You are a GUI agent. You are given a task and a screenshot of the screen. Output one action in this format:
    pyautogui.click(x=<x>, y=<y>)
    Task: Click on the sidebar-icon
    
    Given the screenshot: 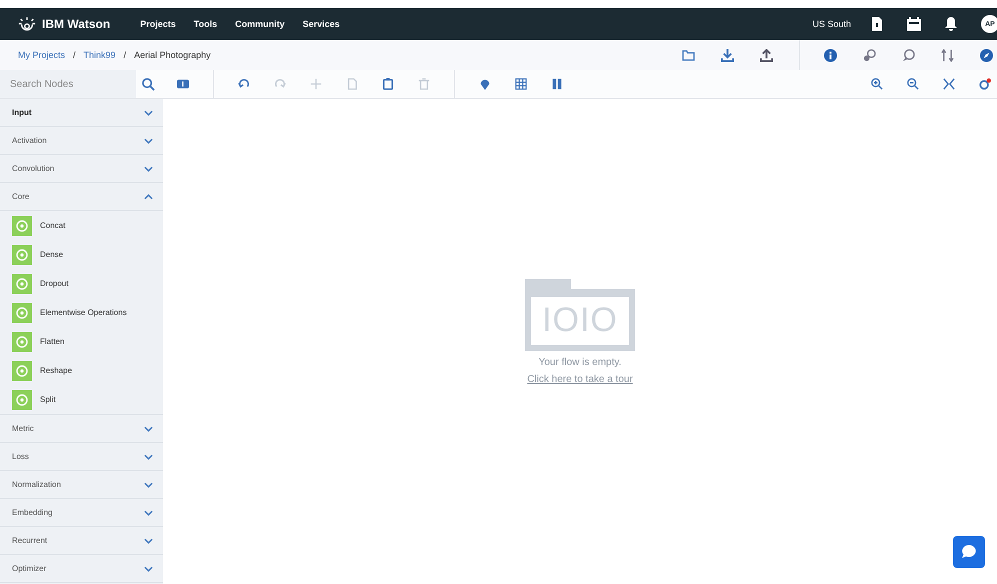 What is the action you would take?
    pyautogui.click(x=183, y=84)
    